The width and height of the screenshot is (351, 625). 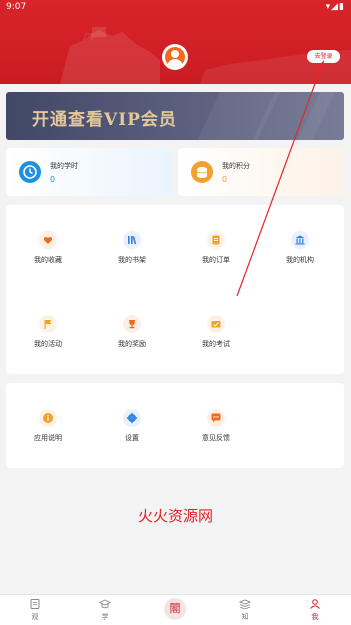 What do you see at coordinates (105, 610) in the screenshot?
I see `tab-study: 学` at bounding box center [105, 610].